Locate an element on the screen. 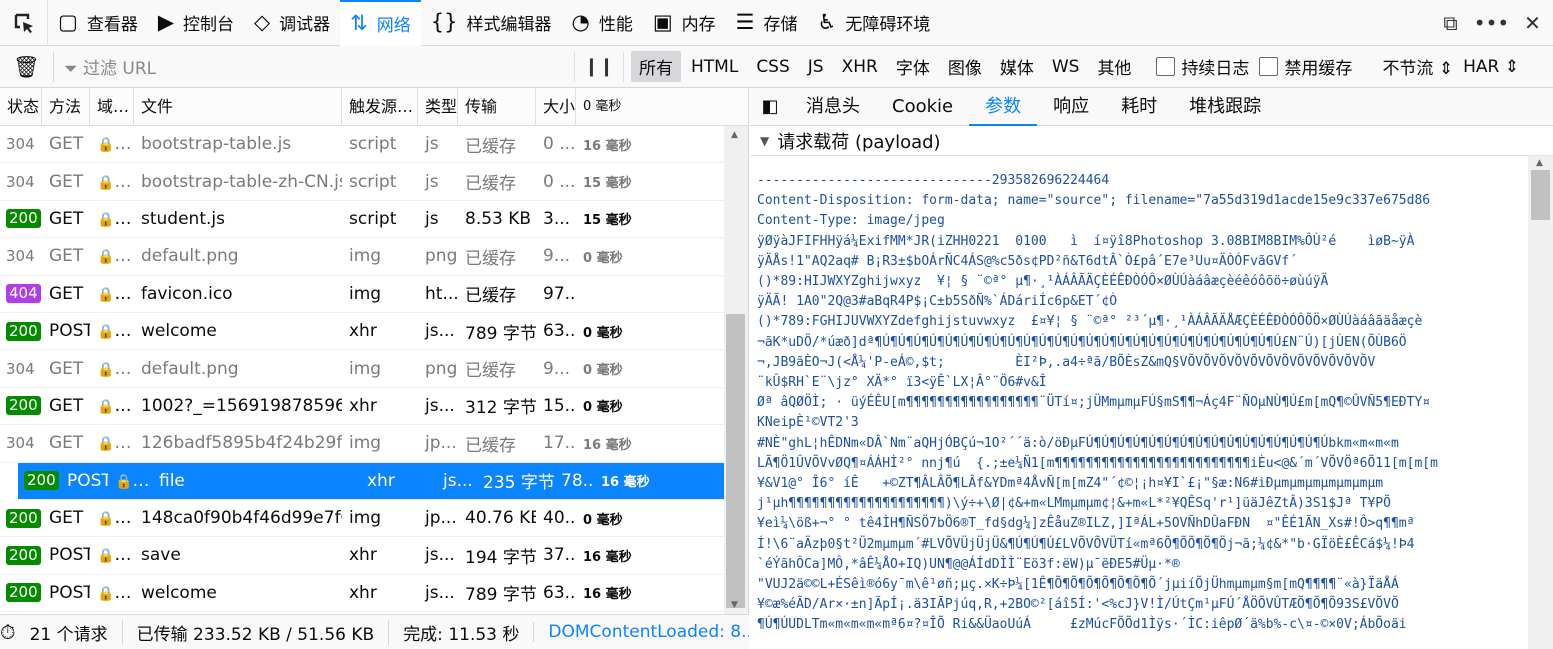 The image size is (1553, 649). tab-label: 无障碍环境 is located at coordinates (888, 25).